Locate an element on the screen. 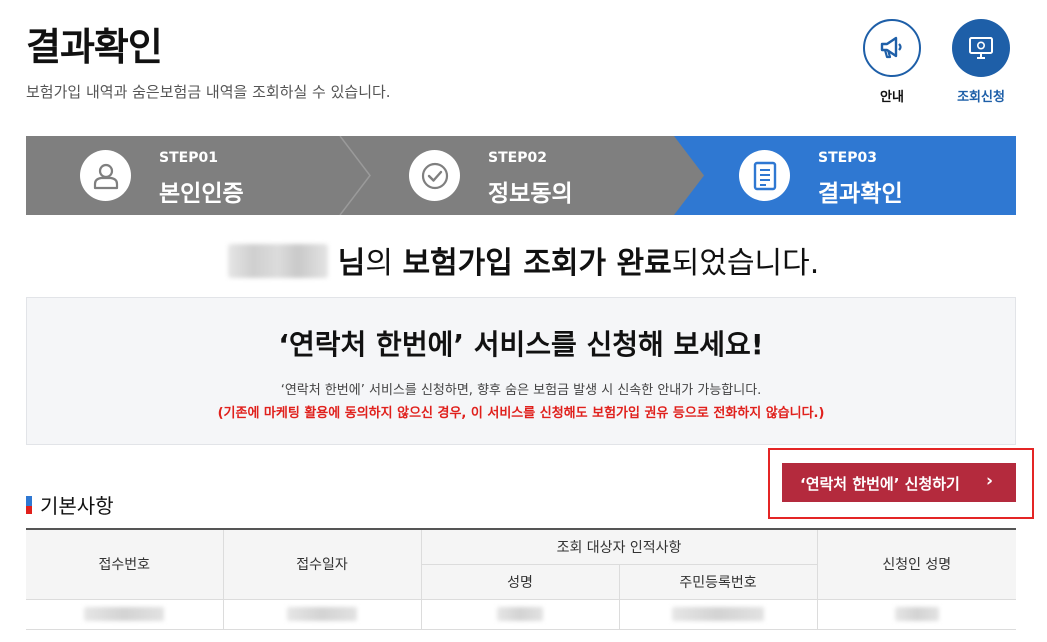  header-resident-no: 주민등록번호 is located at coordinates (718, 581).